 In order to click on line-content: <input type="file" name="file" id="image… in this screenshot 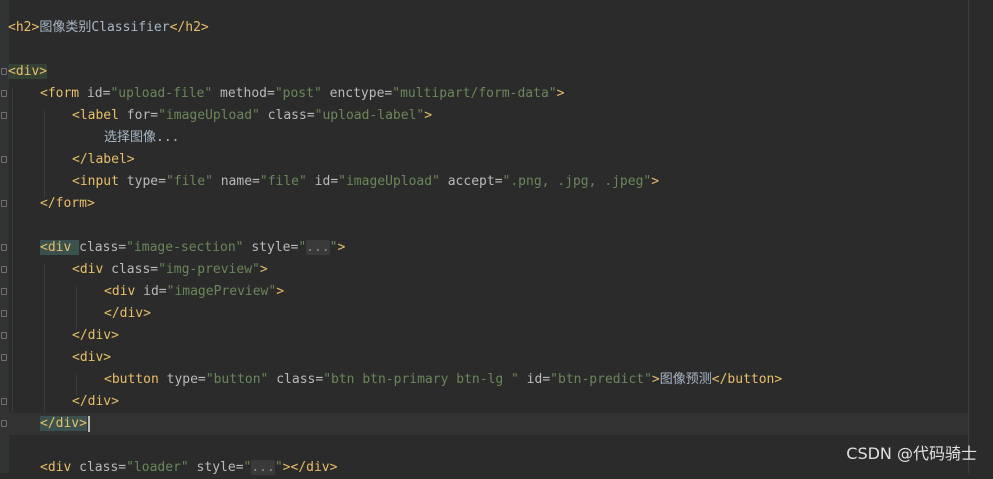, I will do `click(365, 182)`.